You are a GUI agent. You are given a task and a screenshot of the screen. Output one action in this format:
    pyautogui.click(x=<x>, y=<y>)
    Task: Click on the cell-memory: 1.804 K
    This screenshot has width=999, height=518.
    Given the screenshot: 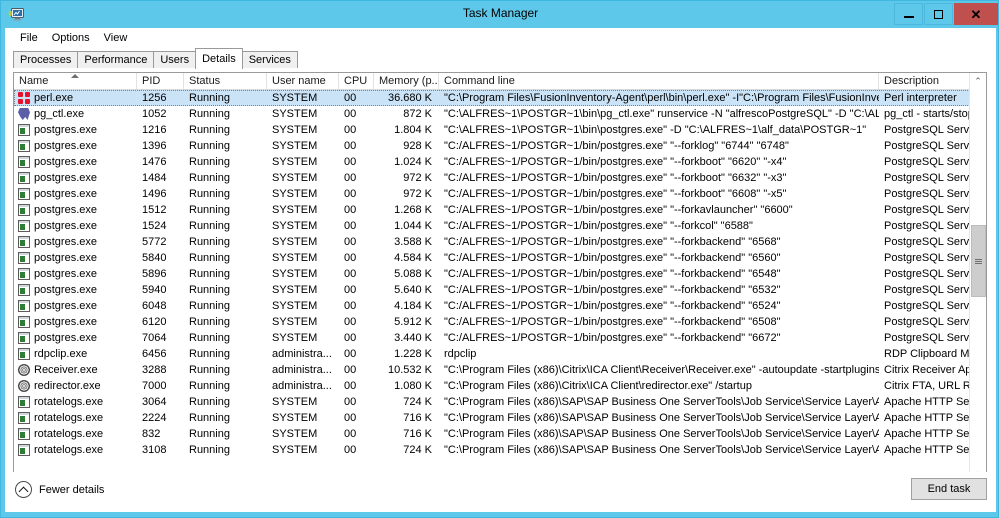 What is the action you would take?
    pyautogui.click(x=413, y=130)
    